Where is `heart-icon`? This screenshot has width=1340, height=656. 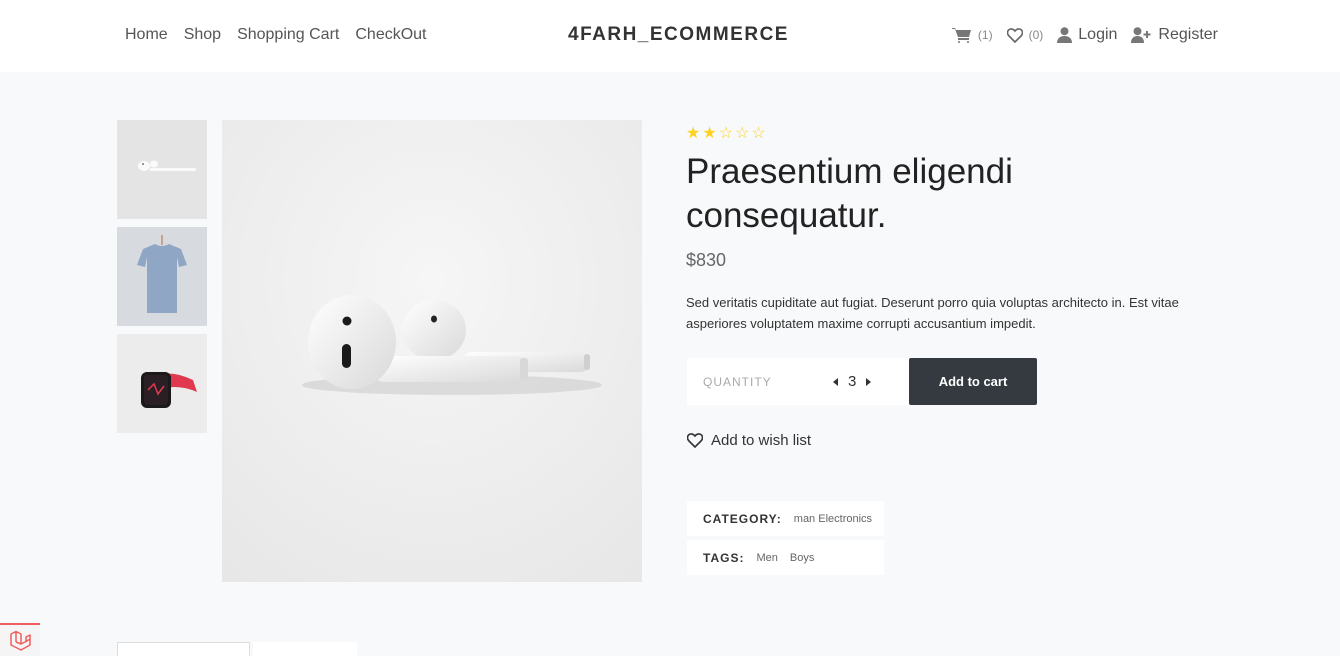
heart-icon is located at coordinates (1014, 35).